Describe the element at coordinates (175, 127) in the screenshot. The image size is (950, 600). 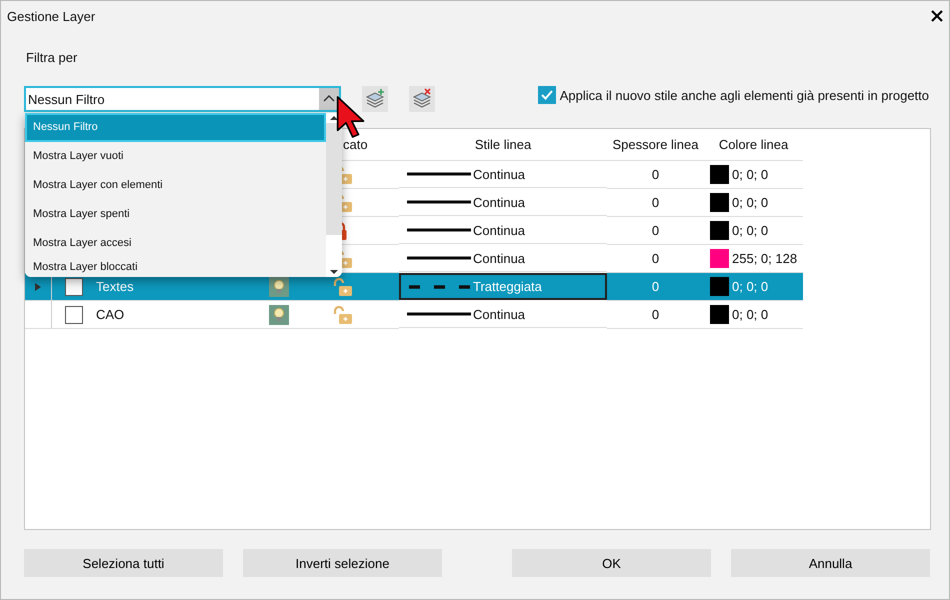
I see `dropdown-option: Nessun Filtro` at that location.